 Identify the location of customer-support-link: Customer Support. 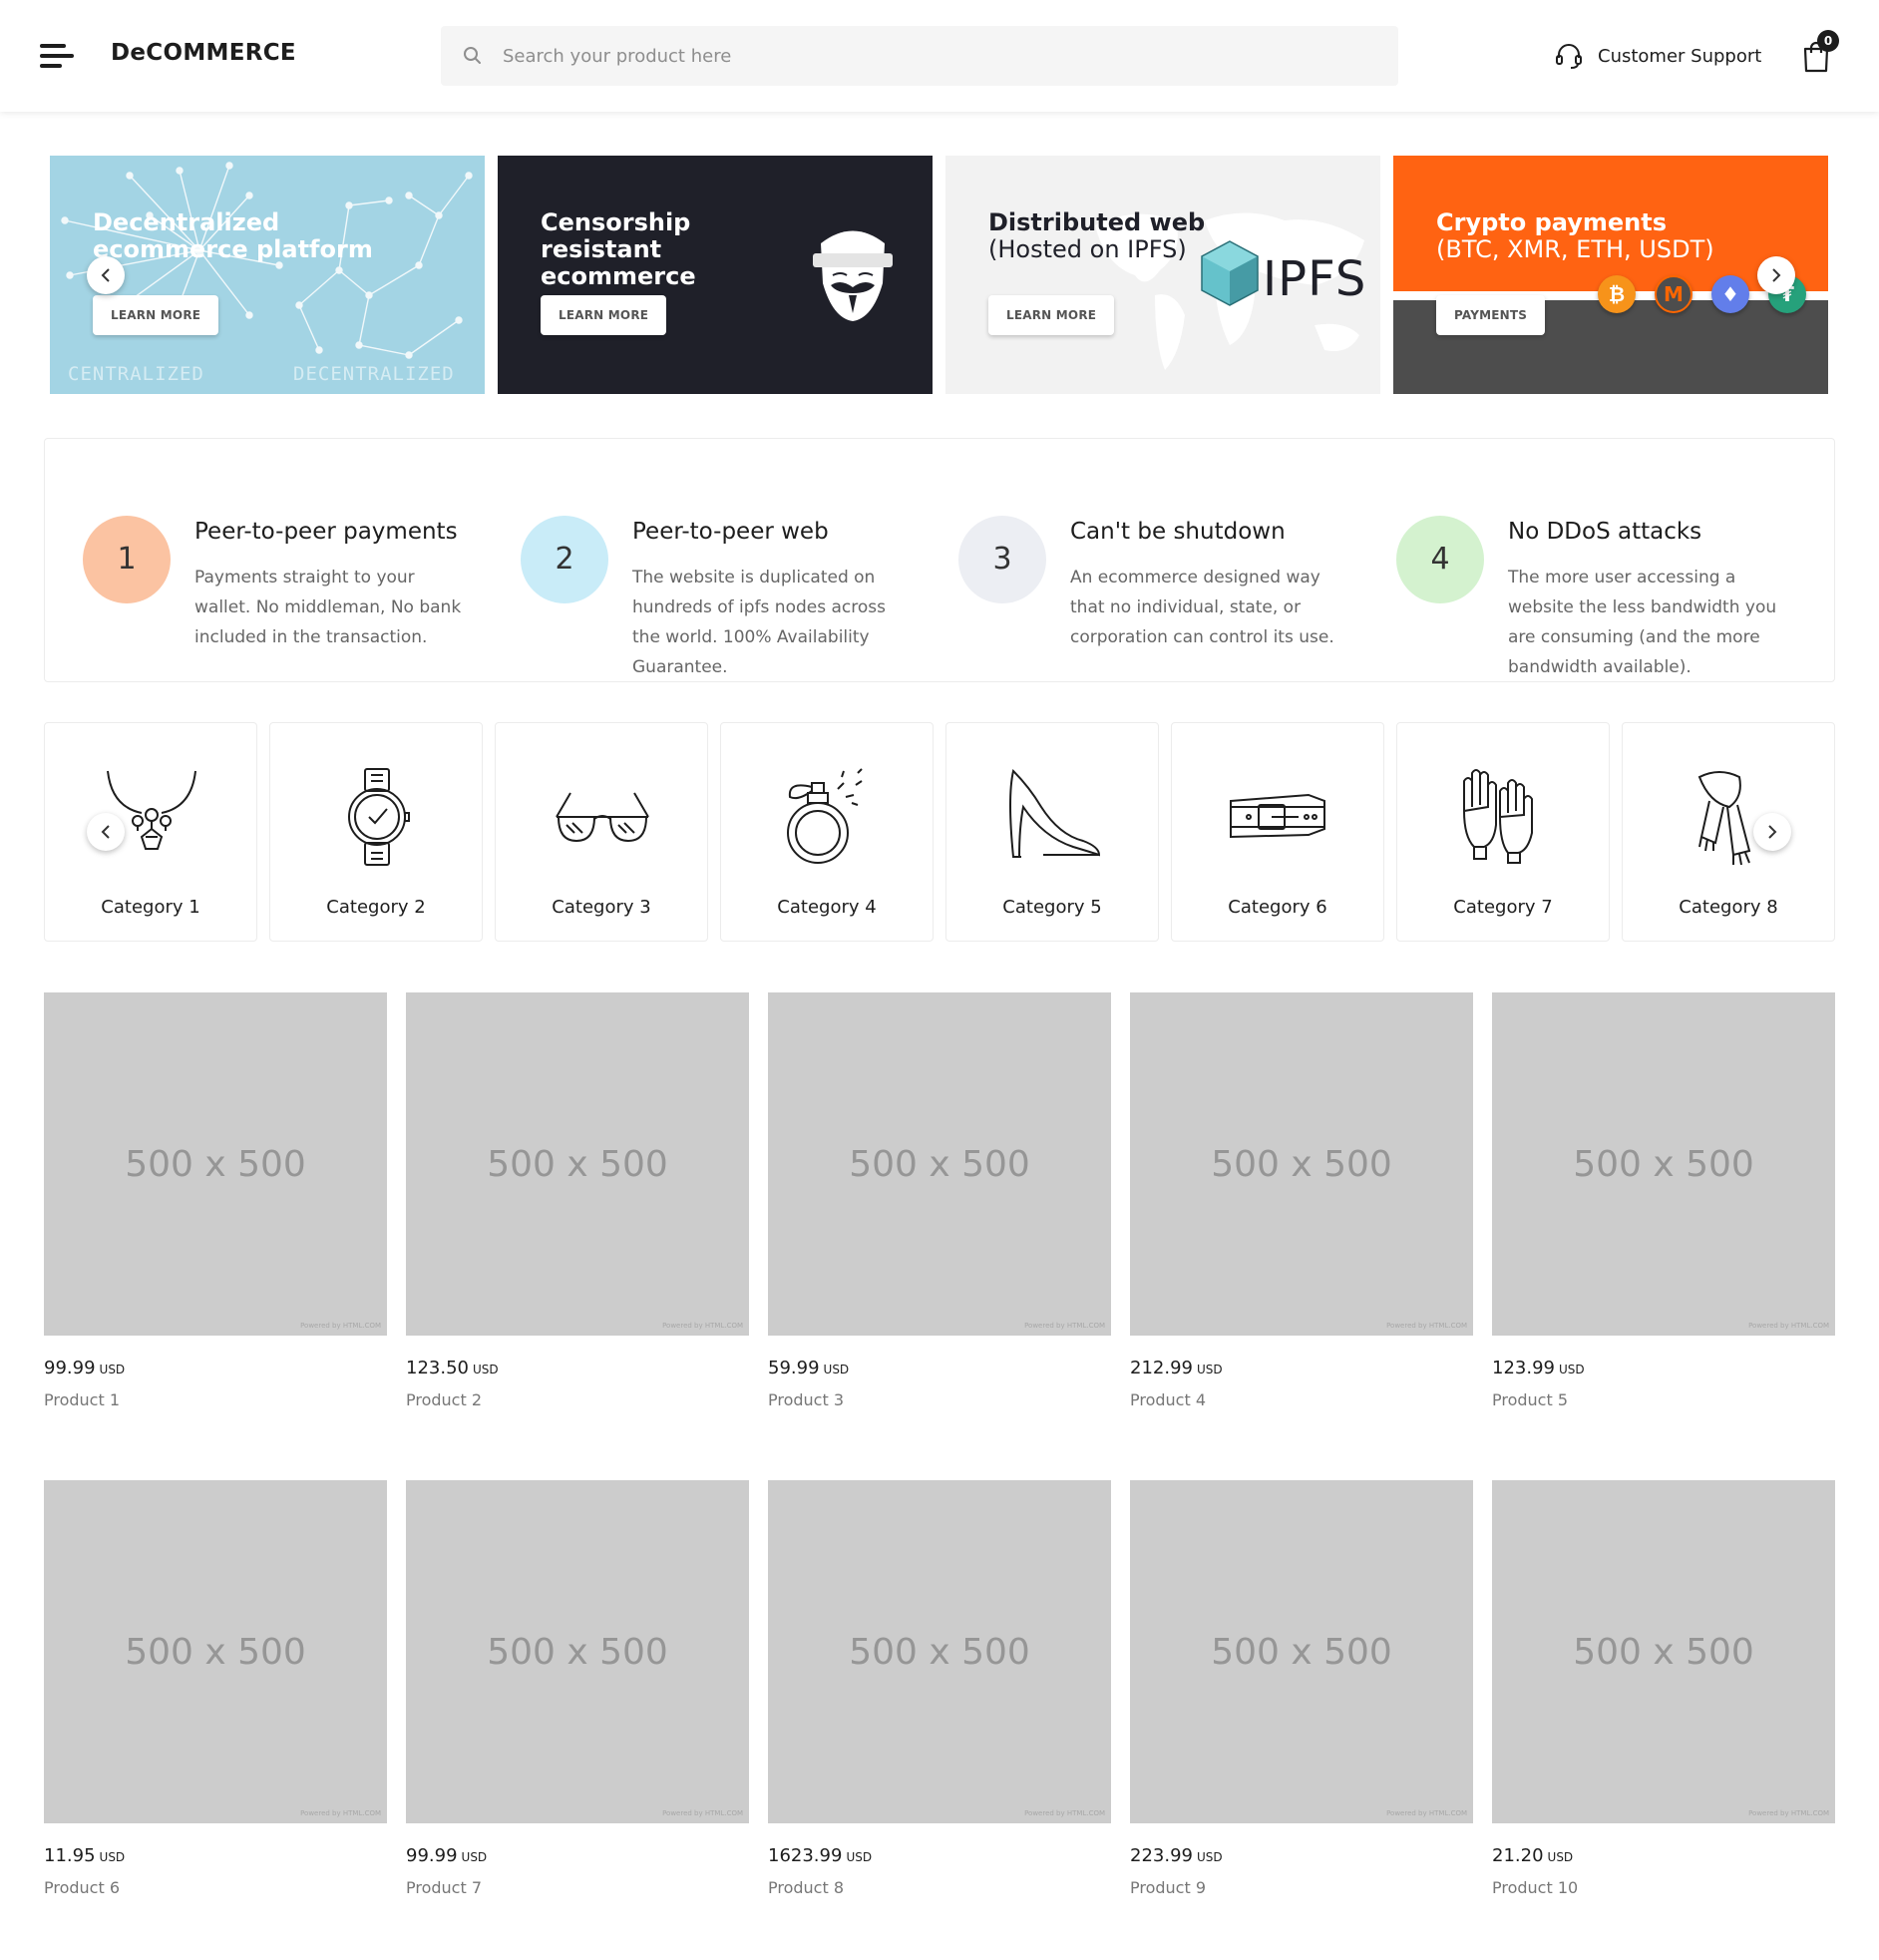
(1657, 56).